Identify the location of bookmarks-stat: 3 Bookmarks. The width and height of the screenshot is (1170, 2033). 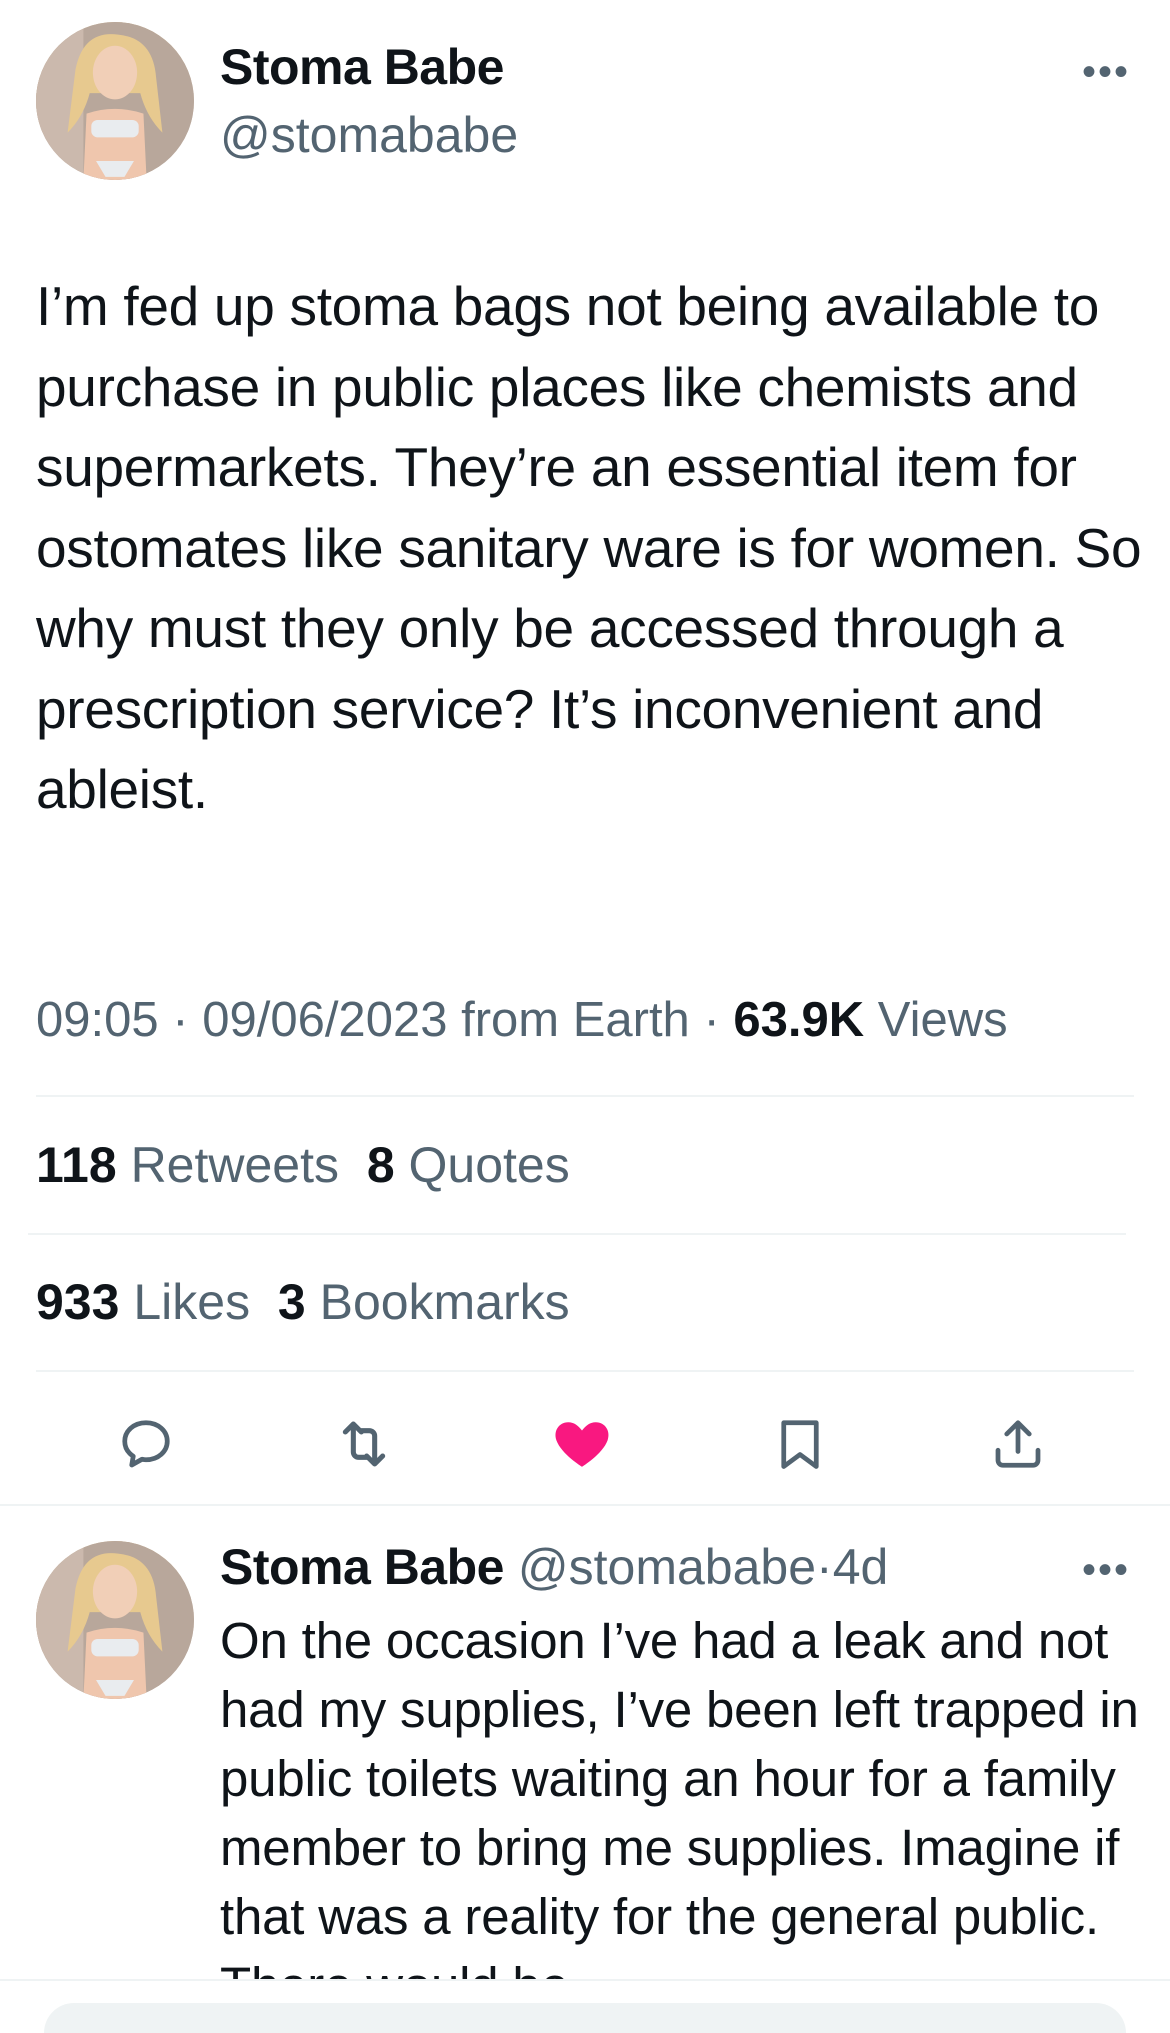
(424, 1302).